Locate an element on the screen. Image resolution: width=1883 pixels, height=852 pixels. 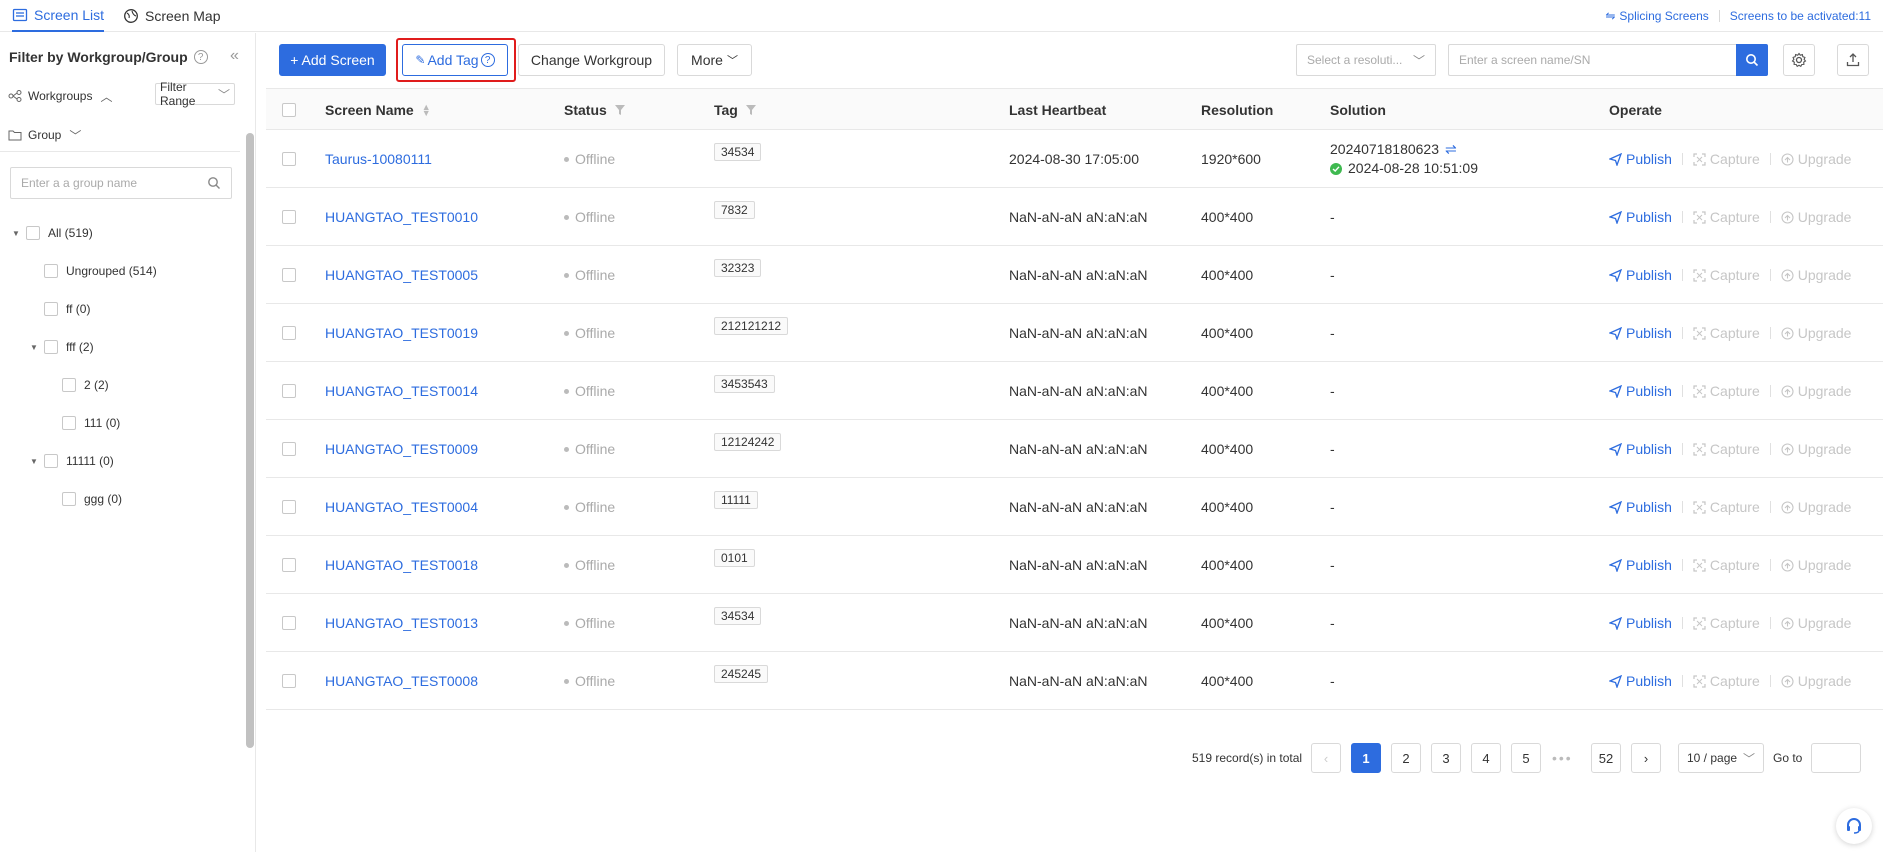
page-1-button: 1 is located at coordinates (1366, 758).